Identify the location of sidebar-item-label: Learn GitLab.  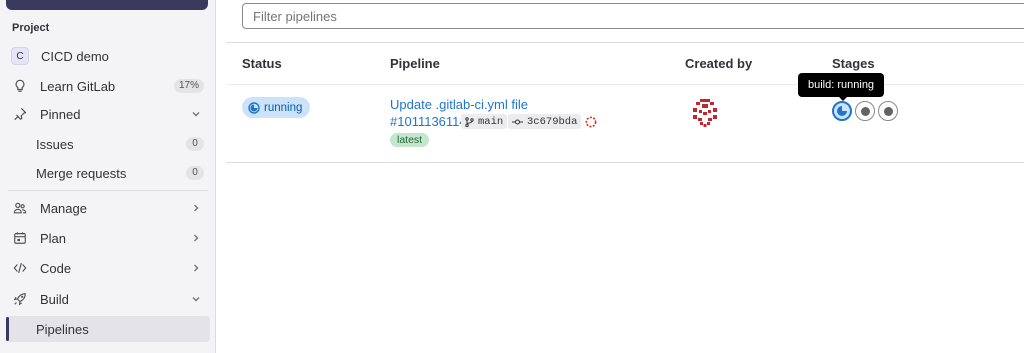
(78, 86).